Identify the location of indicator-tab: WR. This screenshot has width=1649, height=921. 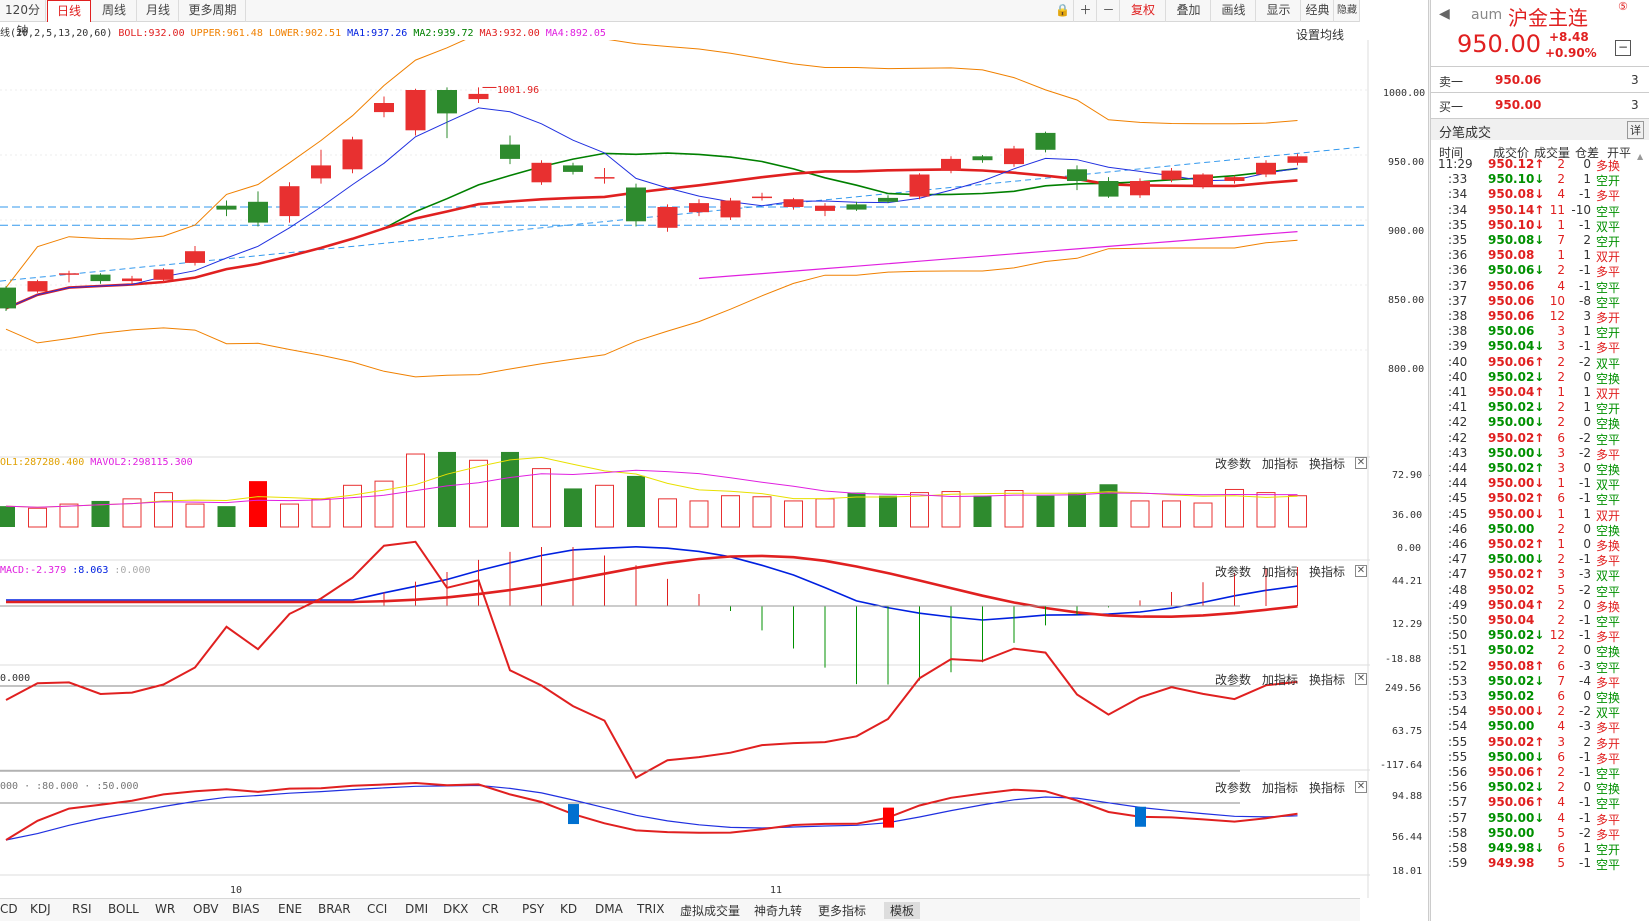
(165, 909).